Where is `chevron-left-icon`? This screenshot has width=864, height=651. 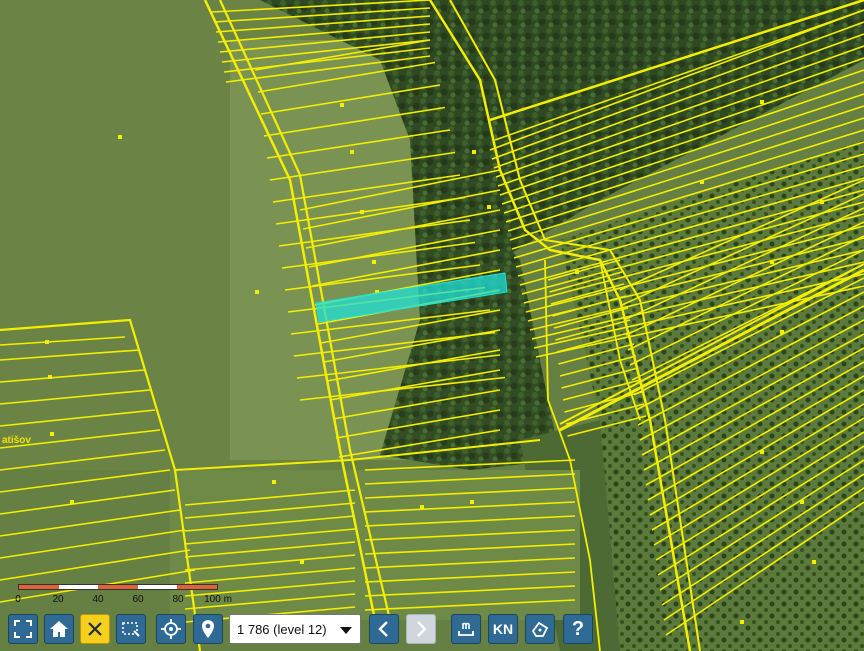 chevron-left-icon is located at coordinates (383, 629).